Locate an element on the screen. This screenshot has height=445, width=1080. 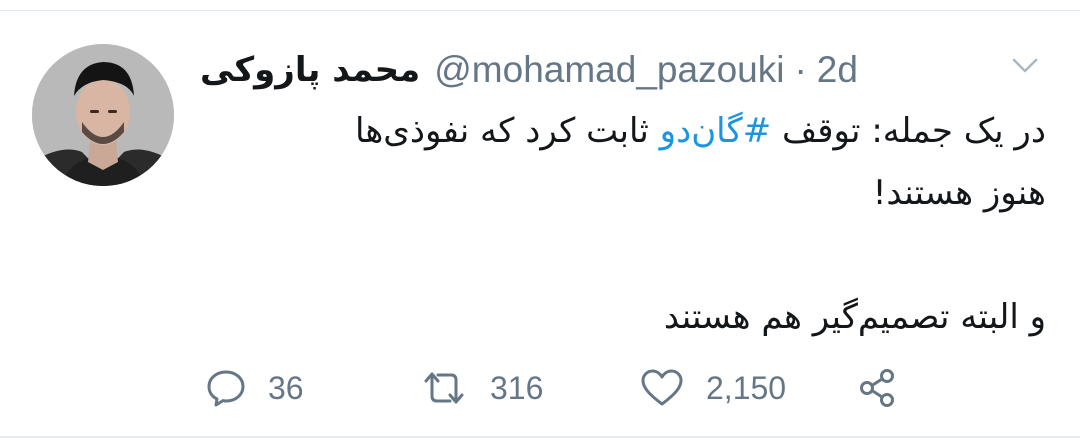
hashtag-link: #گان‌دو is located at coordinates (716, 131).